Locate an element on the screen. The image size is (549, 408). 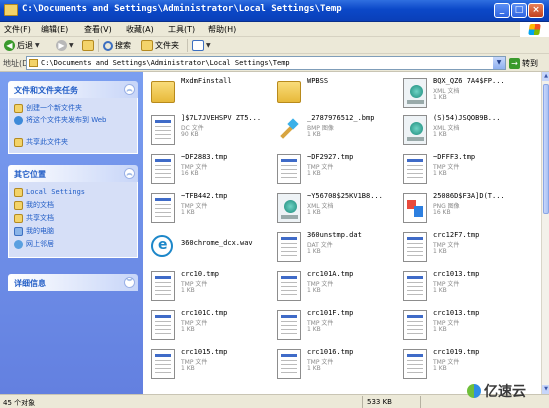
tasks-panel-body: 创建一个新文件夹 将这个文件夹发布到 Web 共享此文件夹 is located at coordinates (73, 126).